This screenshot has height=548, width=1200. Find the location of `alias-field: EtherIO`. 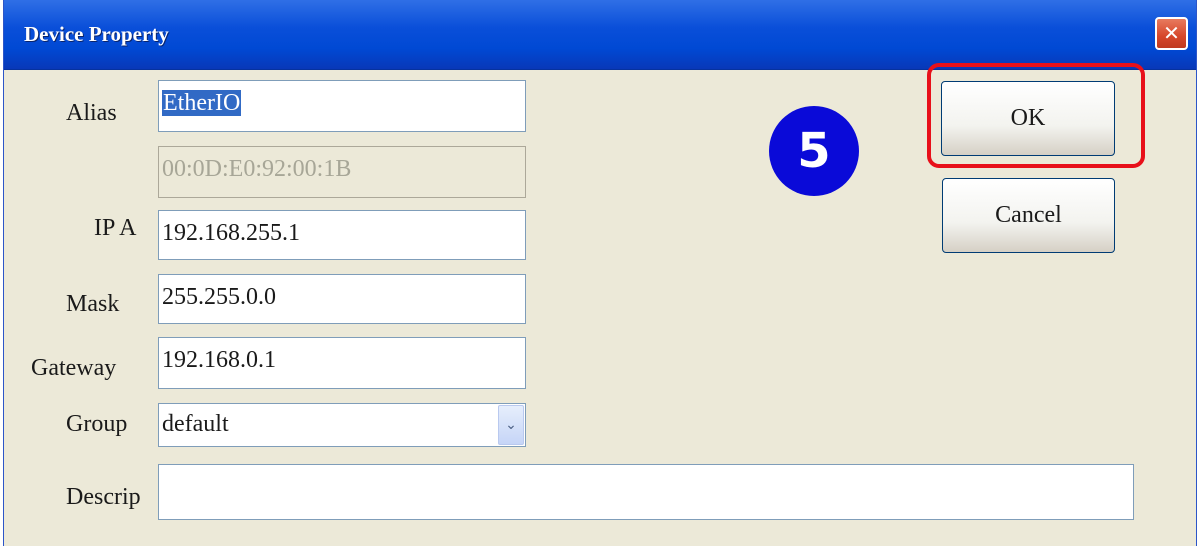

alias-field: EtherIO is located at coordinates (342, 106).